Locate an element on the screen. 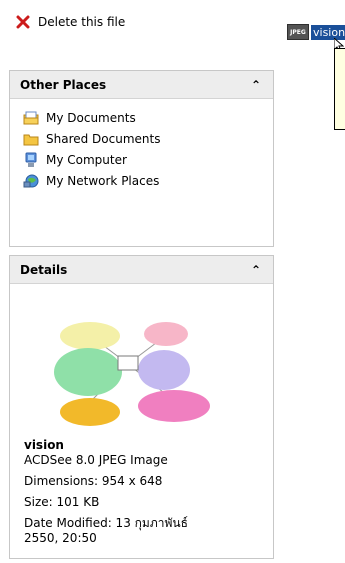 This screenshot has height=563, width=345. file-dimensions: Dimensions: 954 x 648 is located at coordinates (93, 481).